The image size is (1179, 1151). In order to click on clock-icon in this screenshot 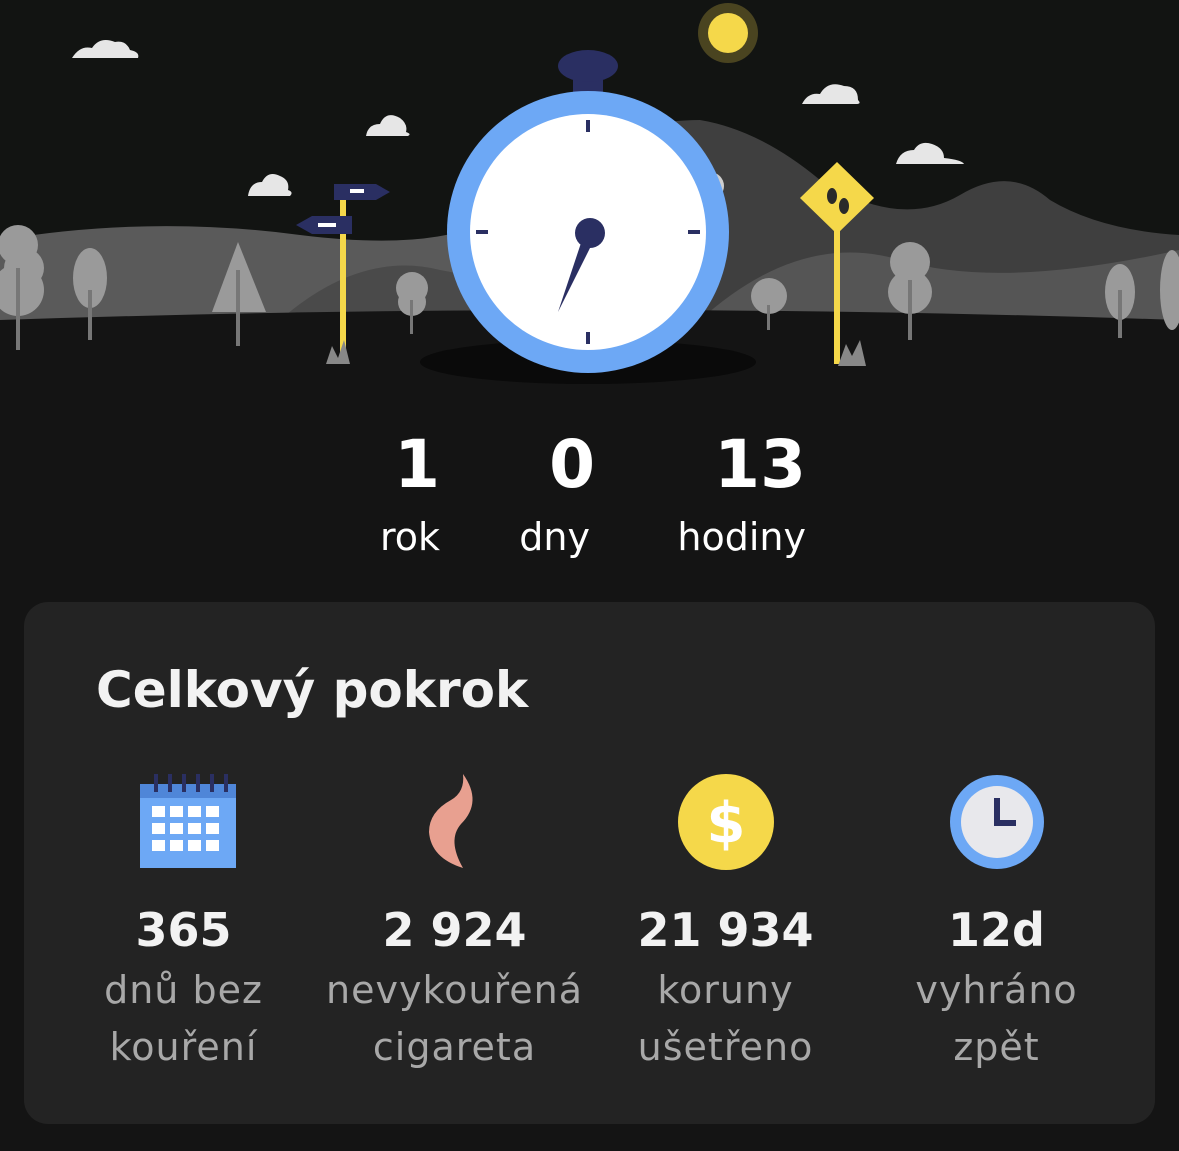, I will do `click(997, 822)`.